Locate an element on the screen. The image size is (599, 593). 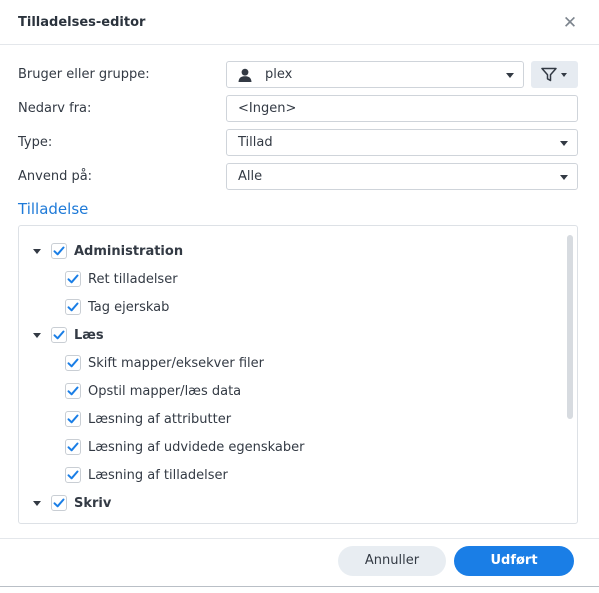
tree-scrollbar is located at coordinates (570, 327).